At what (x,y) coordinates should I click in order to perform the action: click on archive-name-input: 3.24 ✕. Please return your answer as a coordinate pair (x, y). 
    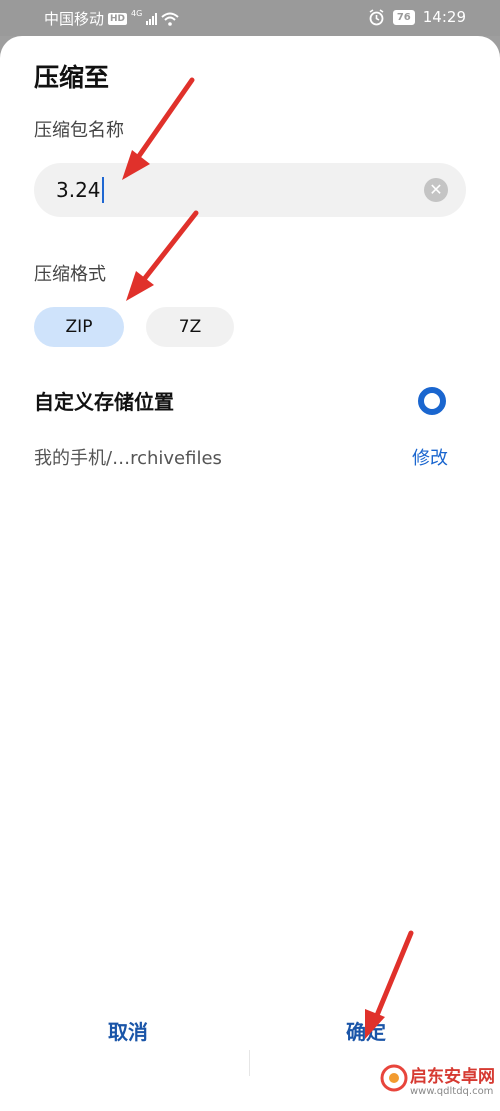
    Looking at the image, I should click on (250, 190).